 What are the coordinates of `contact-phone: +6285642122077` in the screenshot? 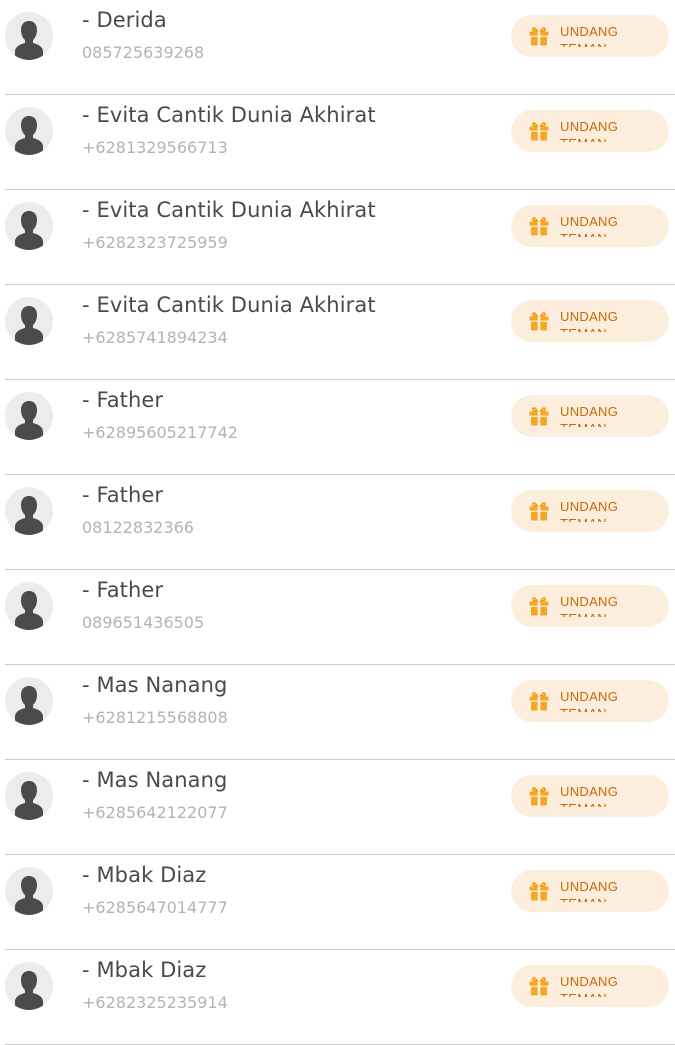 It's located at (155, 812).